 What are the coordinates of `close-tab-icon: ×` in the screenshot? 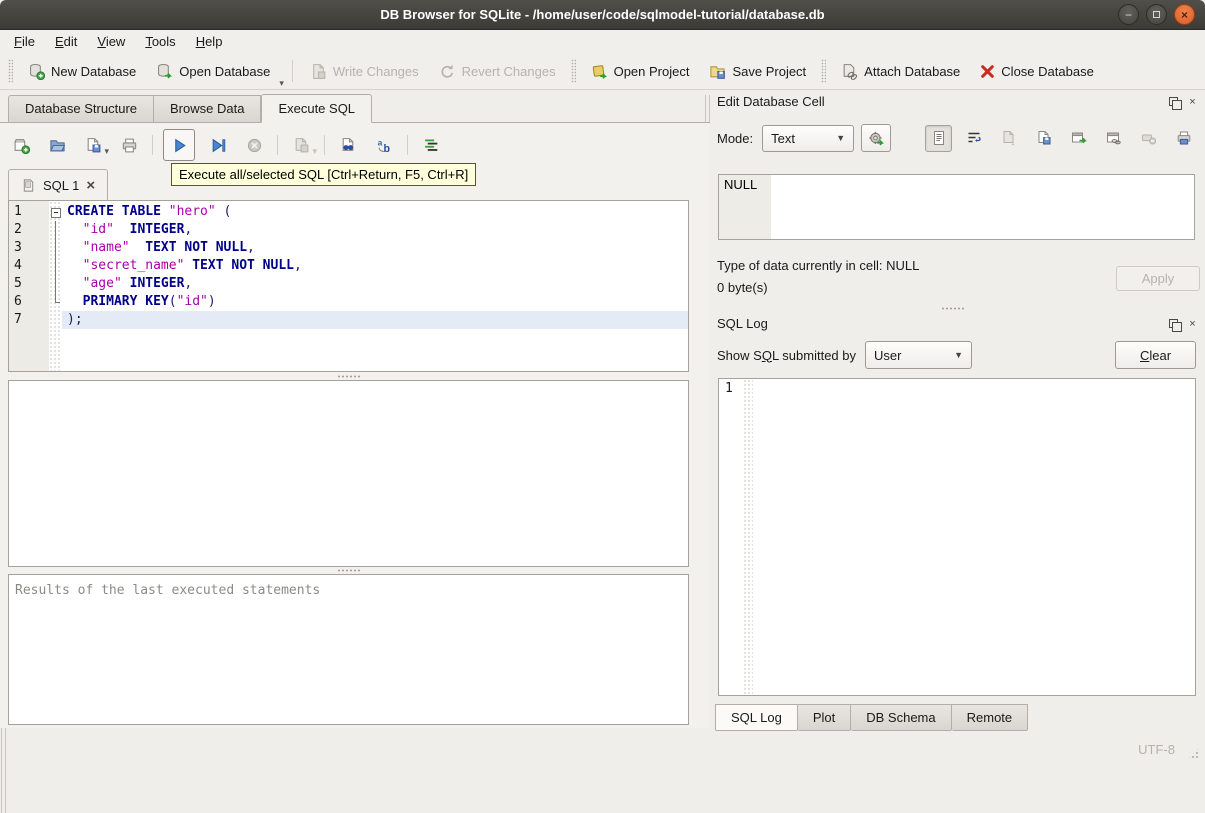 It's located at (90, 185).